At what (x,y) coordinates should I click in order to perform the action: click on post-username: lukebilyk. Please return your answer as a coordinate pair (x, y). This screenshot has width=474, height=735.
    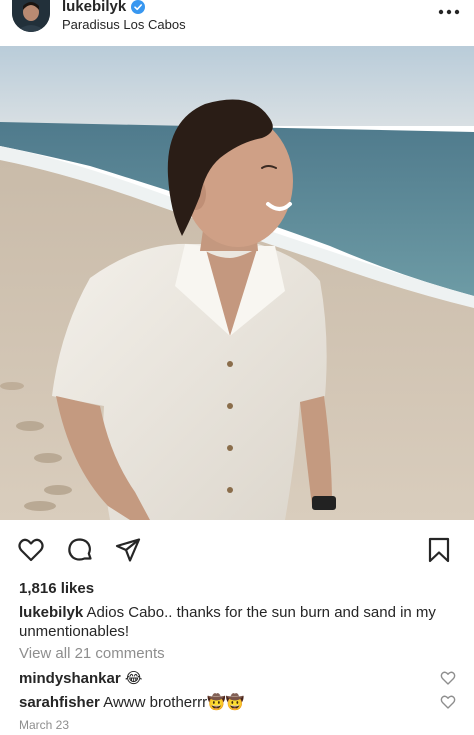
    Looking at the image, I should click on (94, 7).